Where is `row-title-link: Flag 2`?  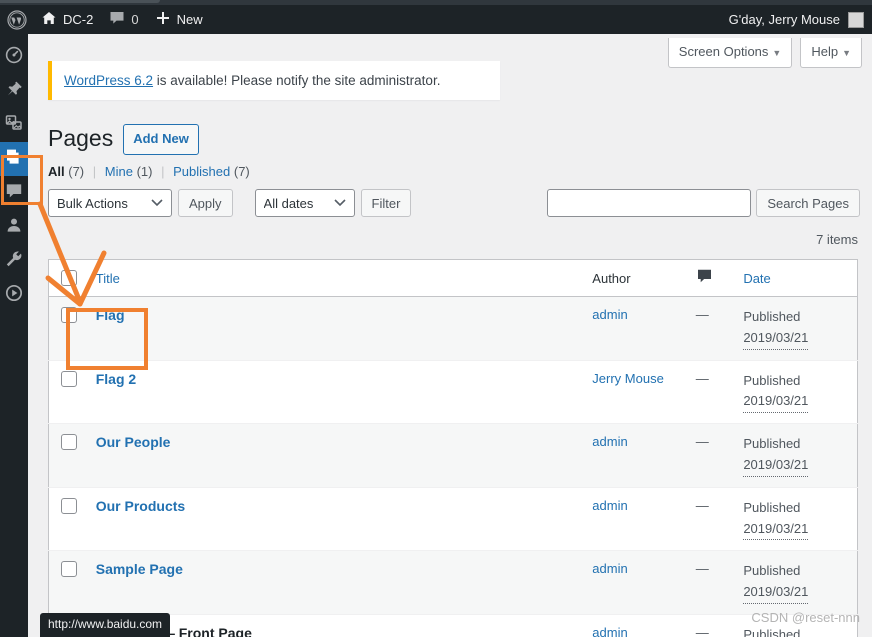 row-title-link: Flag 2 is located at coordinates (116, 379).